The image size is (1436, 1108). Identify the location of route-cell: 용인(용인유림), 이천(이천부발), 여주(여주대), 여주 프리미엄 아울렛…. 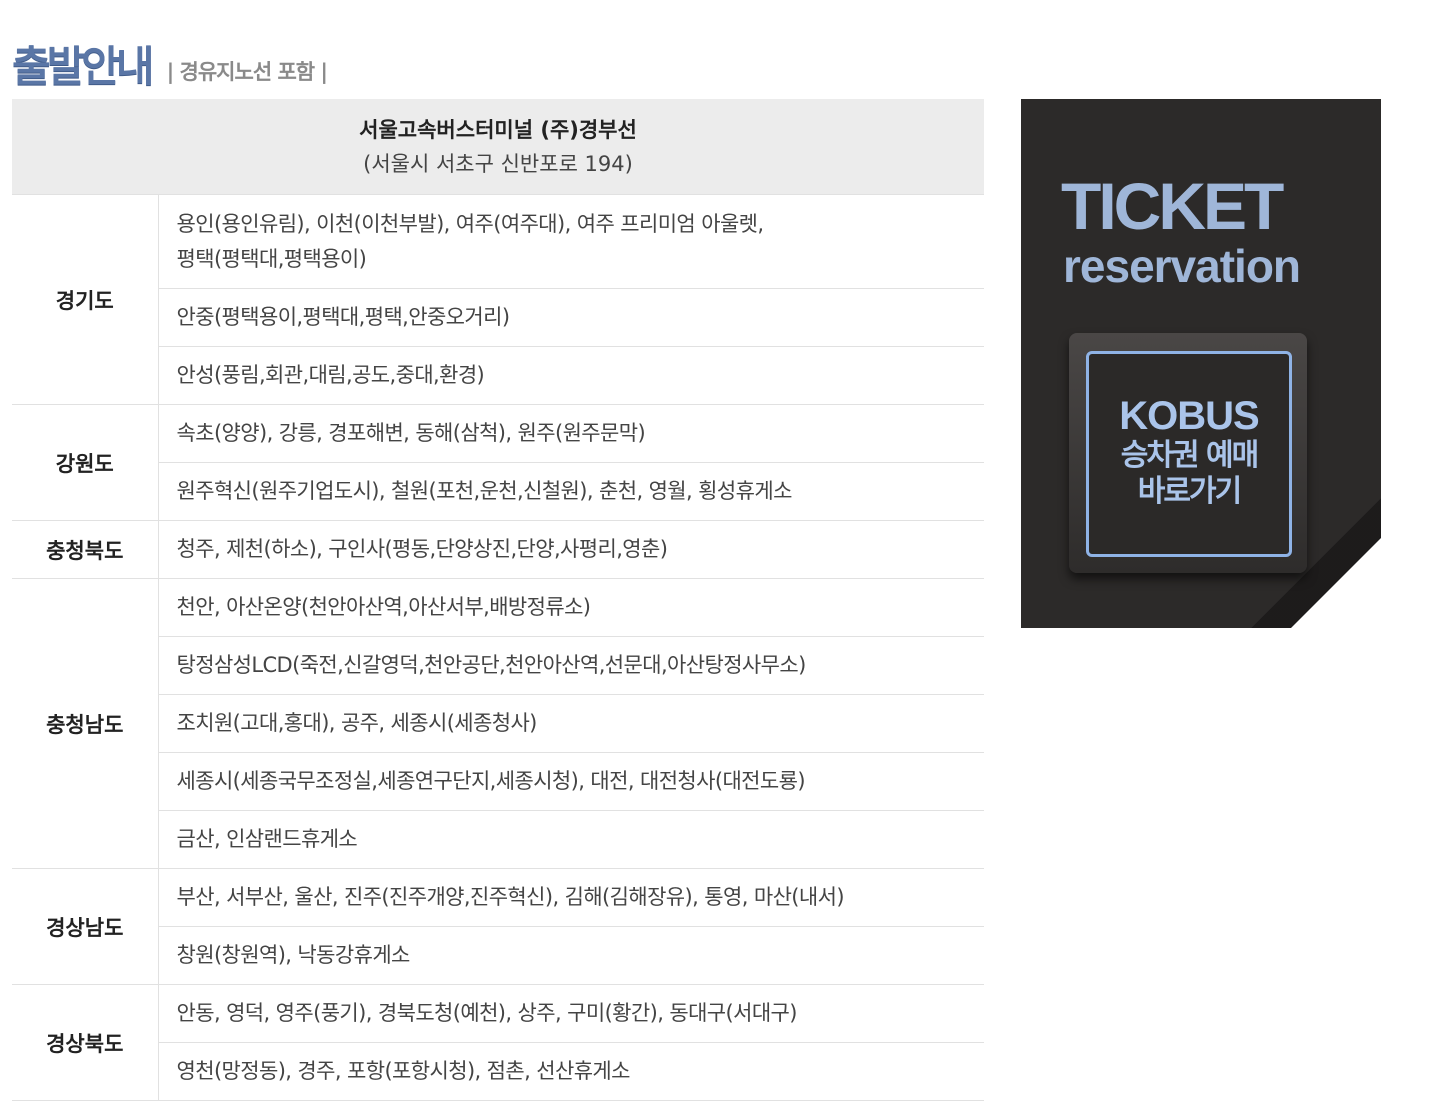
(571, 241).